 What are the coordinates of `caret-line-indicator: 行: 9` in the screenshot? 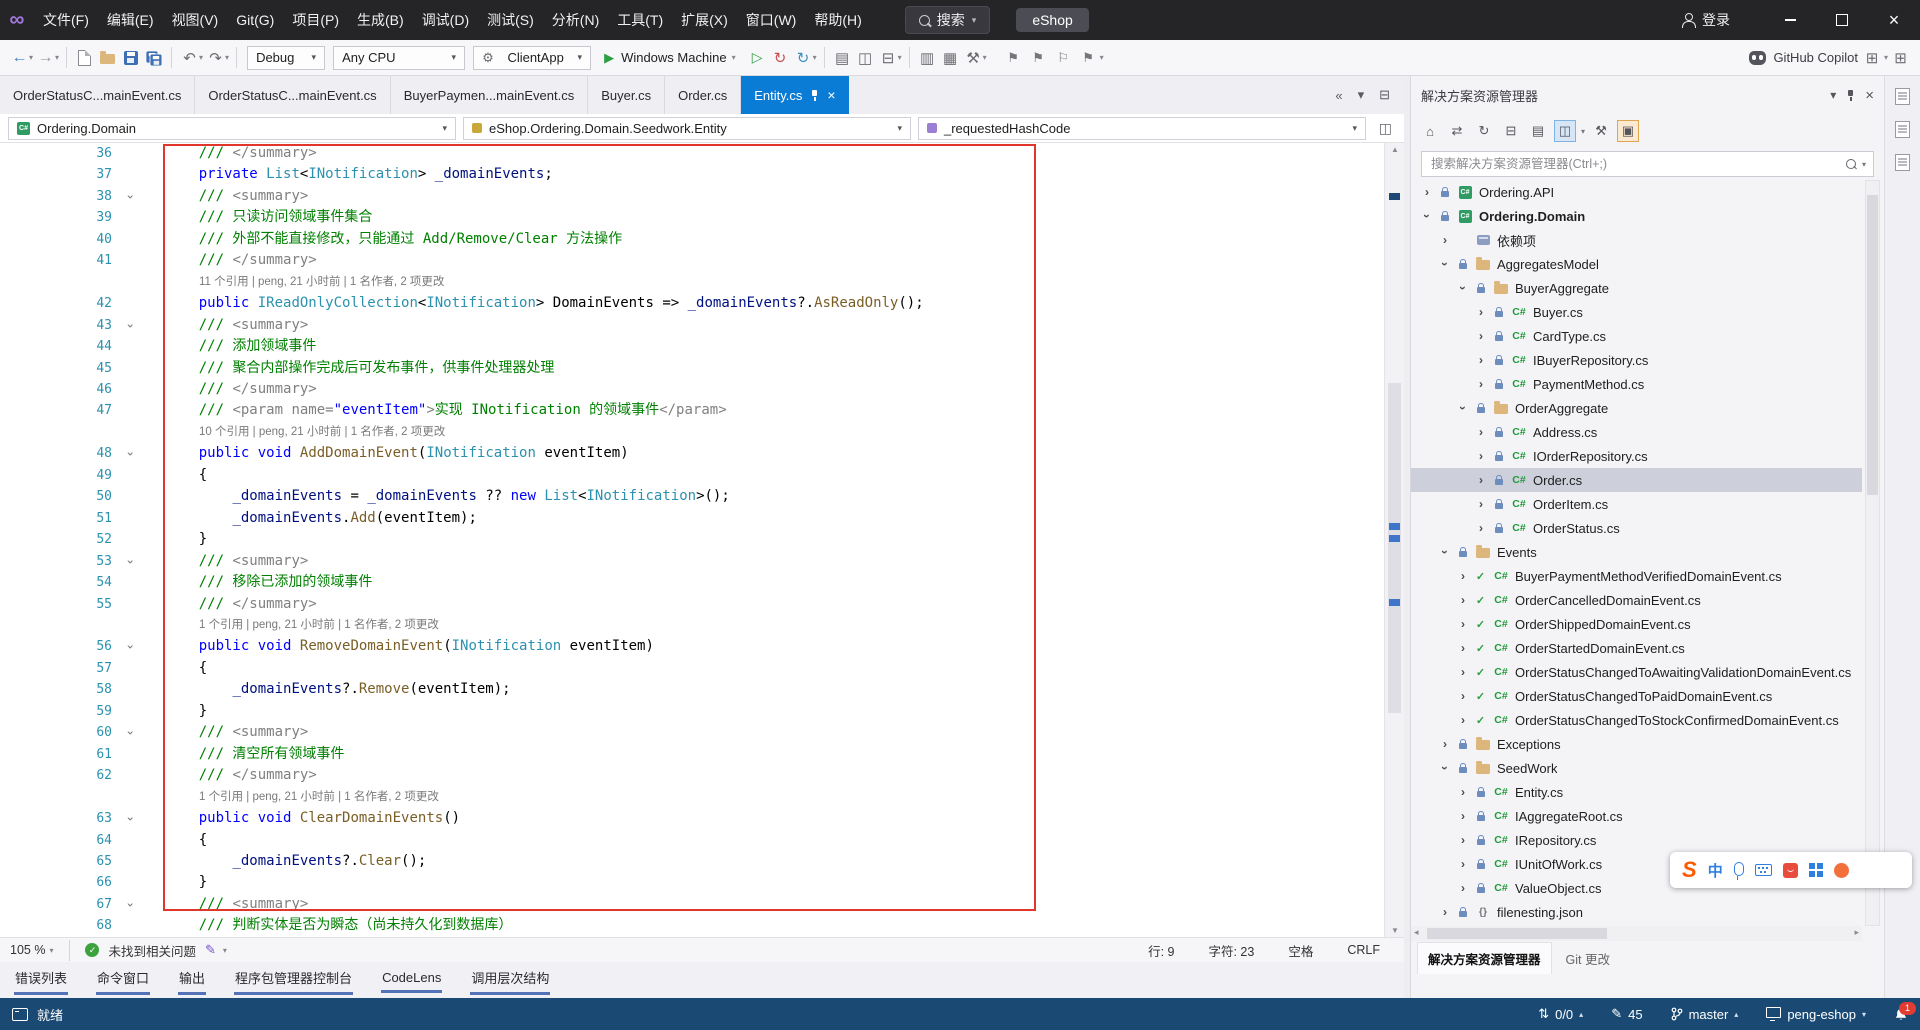 It's located at (1161, 950).